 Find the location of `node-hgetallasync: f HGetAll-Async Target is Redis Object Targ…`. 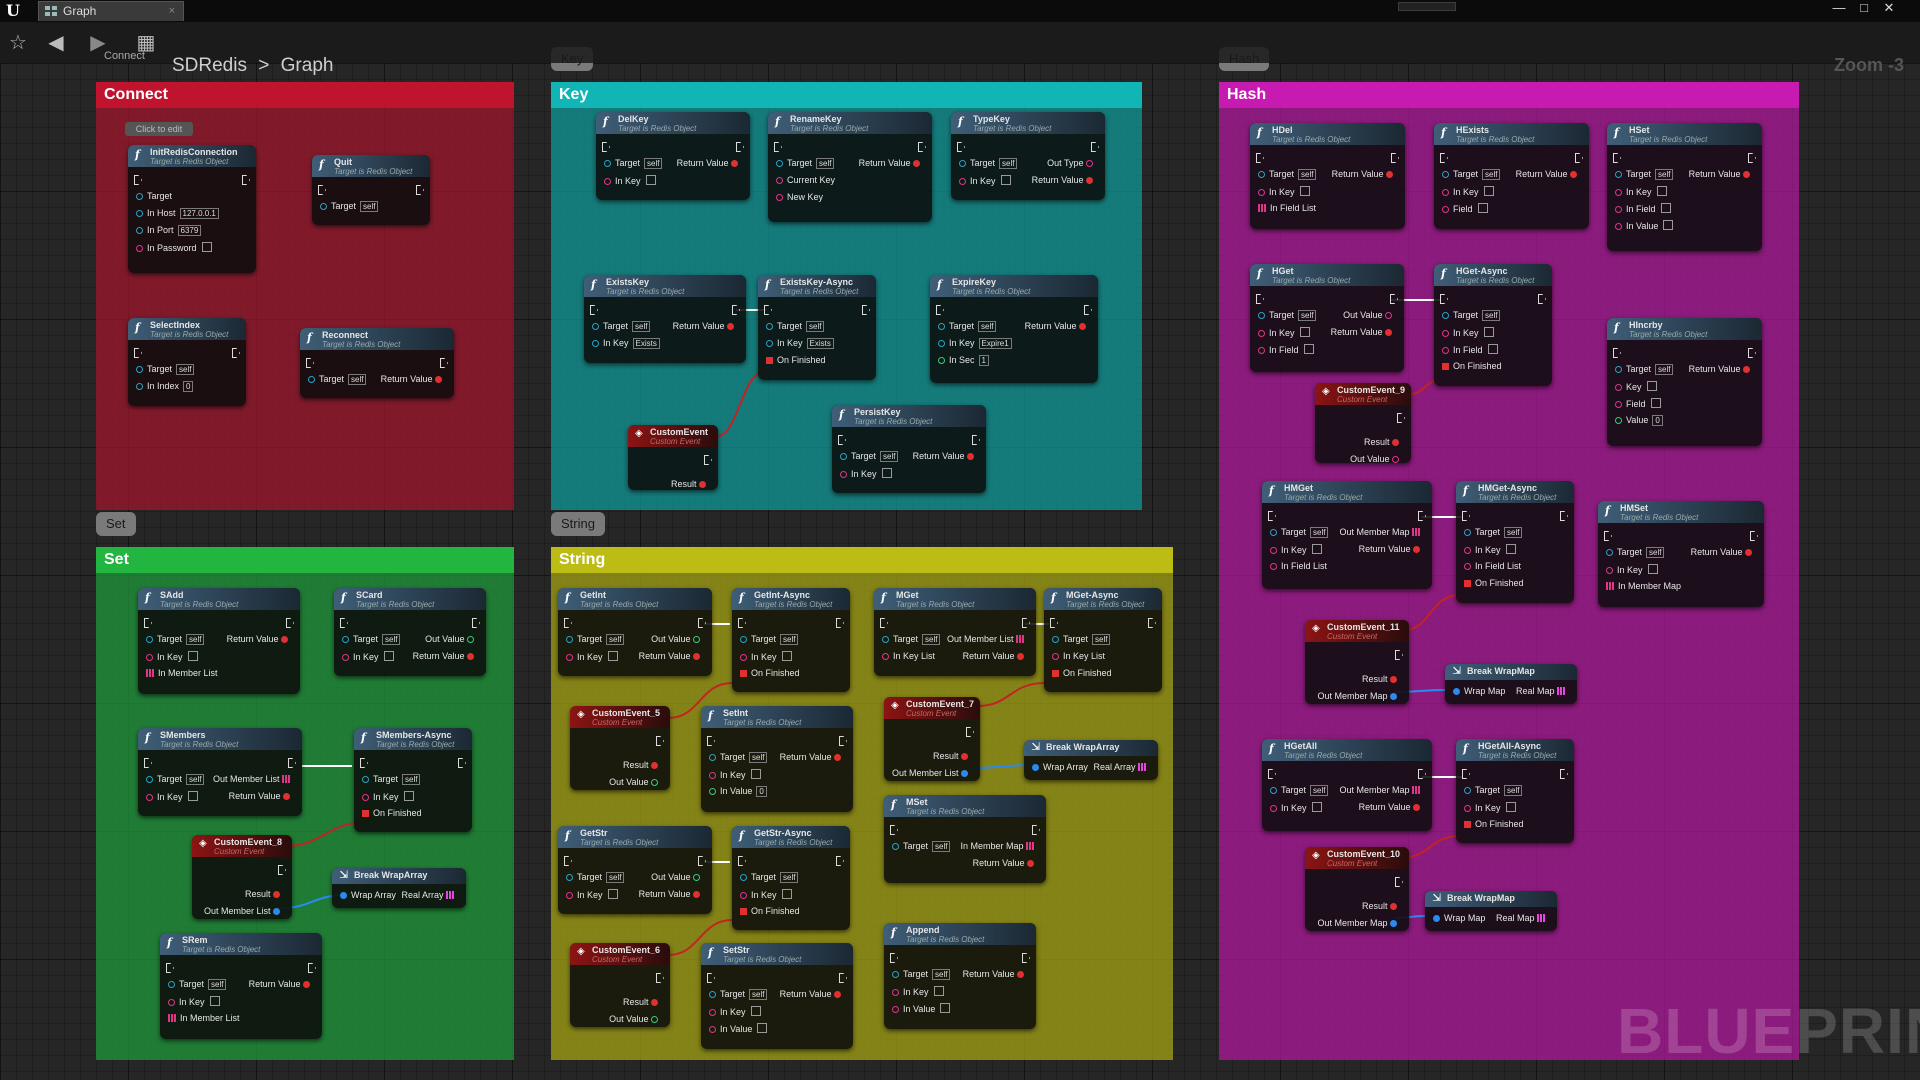

node-hgetallasync: f HGetAll-Async Target is Redis Object Targ… is located at coordinates (1515, 791).